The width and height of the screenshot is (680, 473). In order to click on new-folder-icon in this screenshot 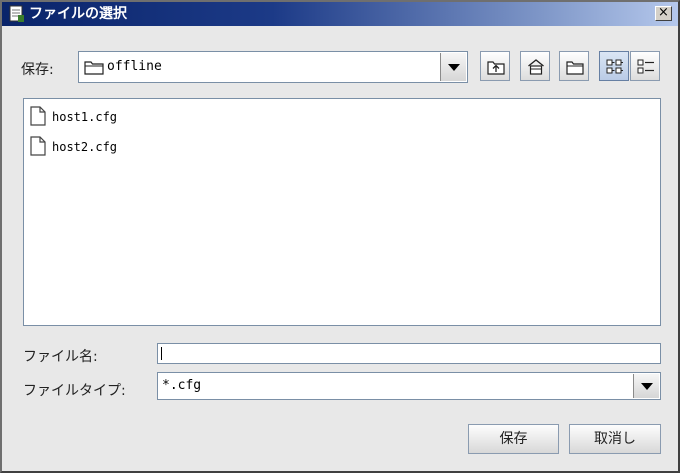, I will do `click(575, 68)`.